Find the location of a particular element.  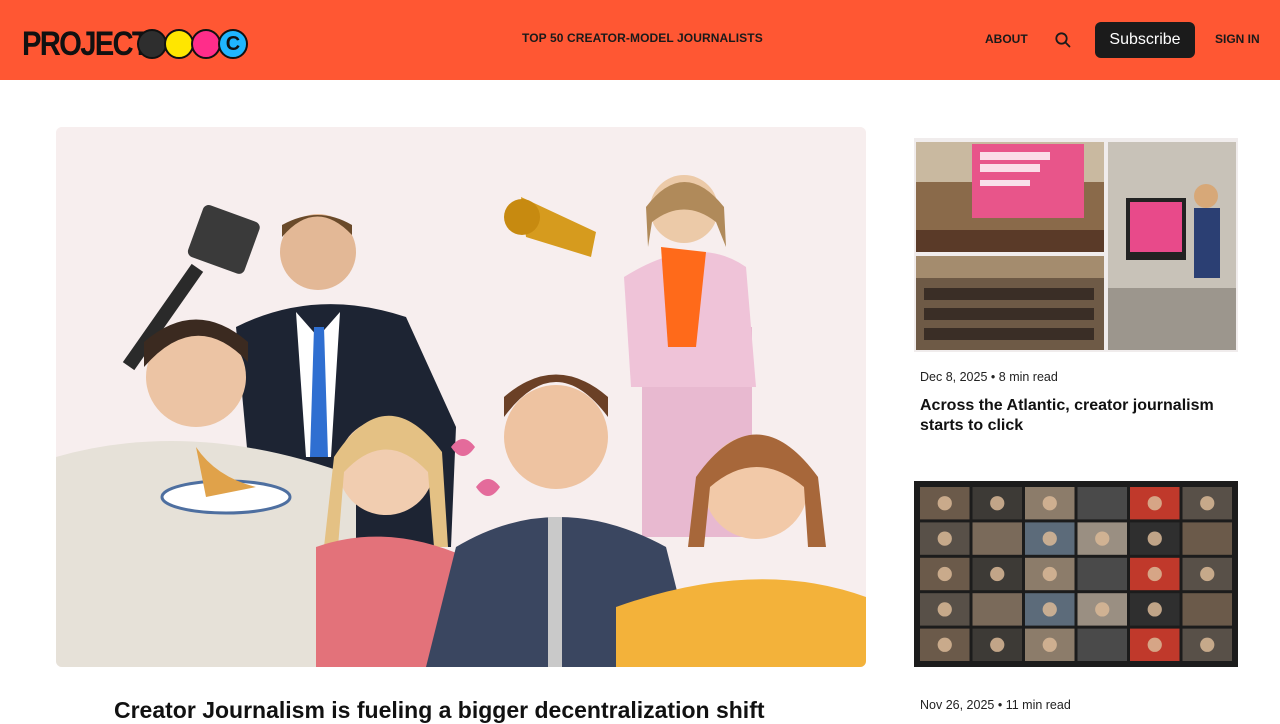

card-read-time: 8 min read is located at coordinates (1028, 377).